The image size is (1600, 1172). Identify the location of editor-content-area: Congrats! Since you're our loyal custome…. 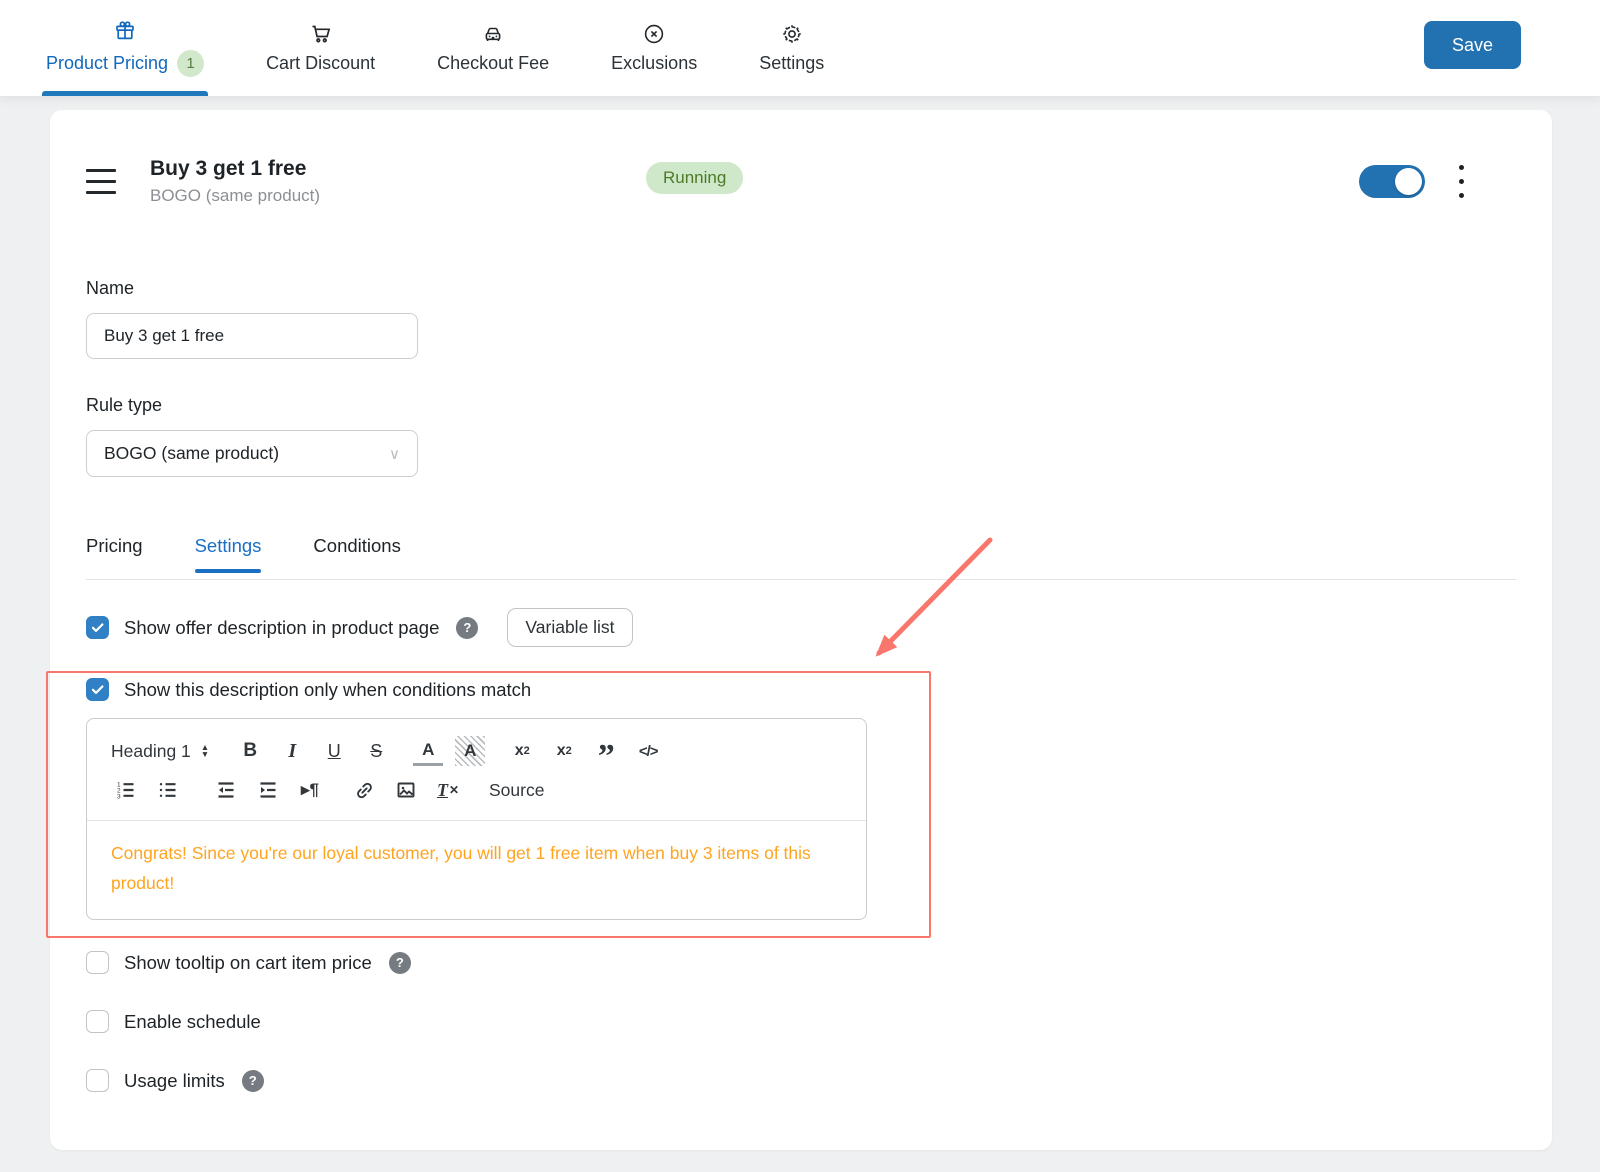
(476, 870).